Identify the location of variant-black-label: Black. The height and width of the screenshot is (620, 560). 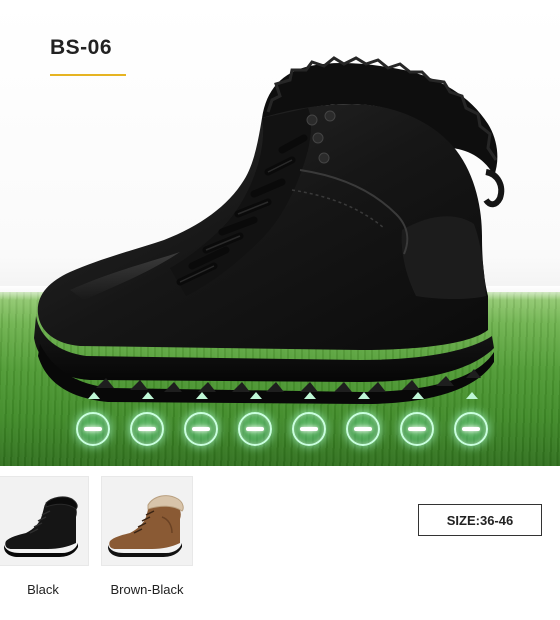
(43, 589).